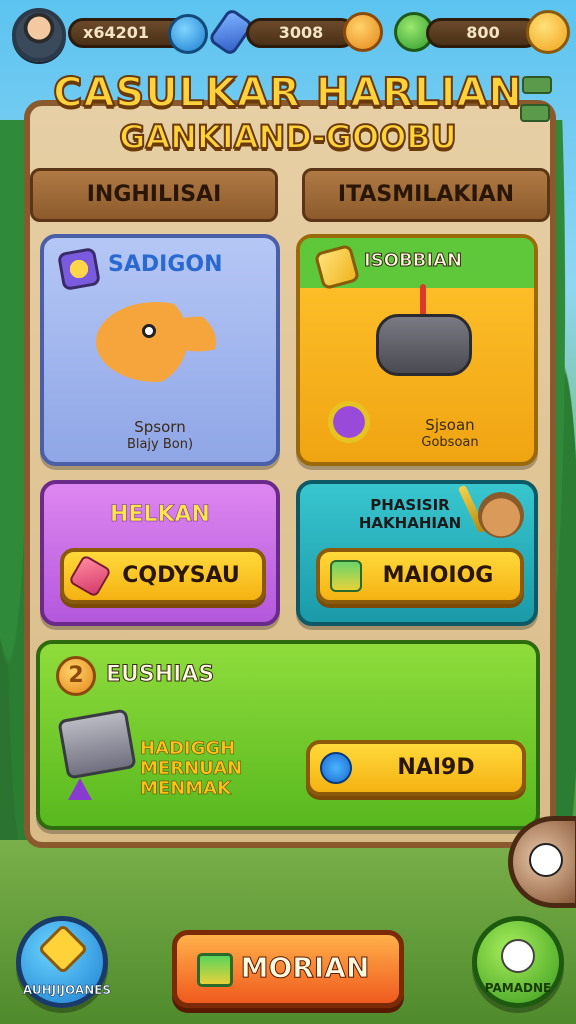  I want to click on bottle-icon, so click(90, 576).